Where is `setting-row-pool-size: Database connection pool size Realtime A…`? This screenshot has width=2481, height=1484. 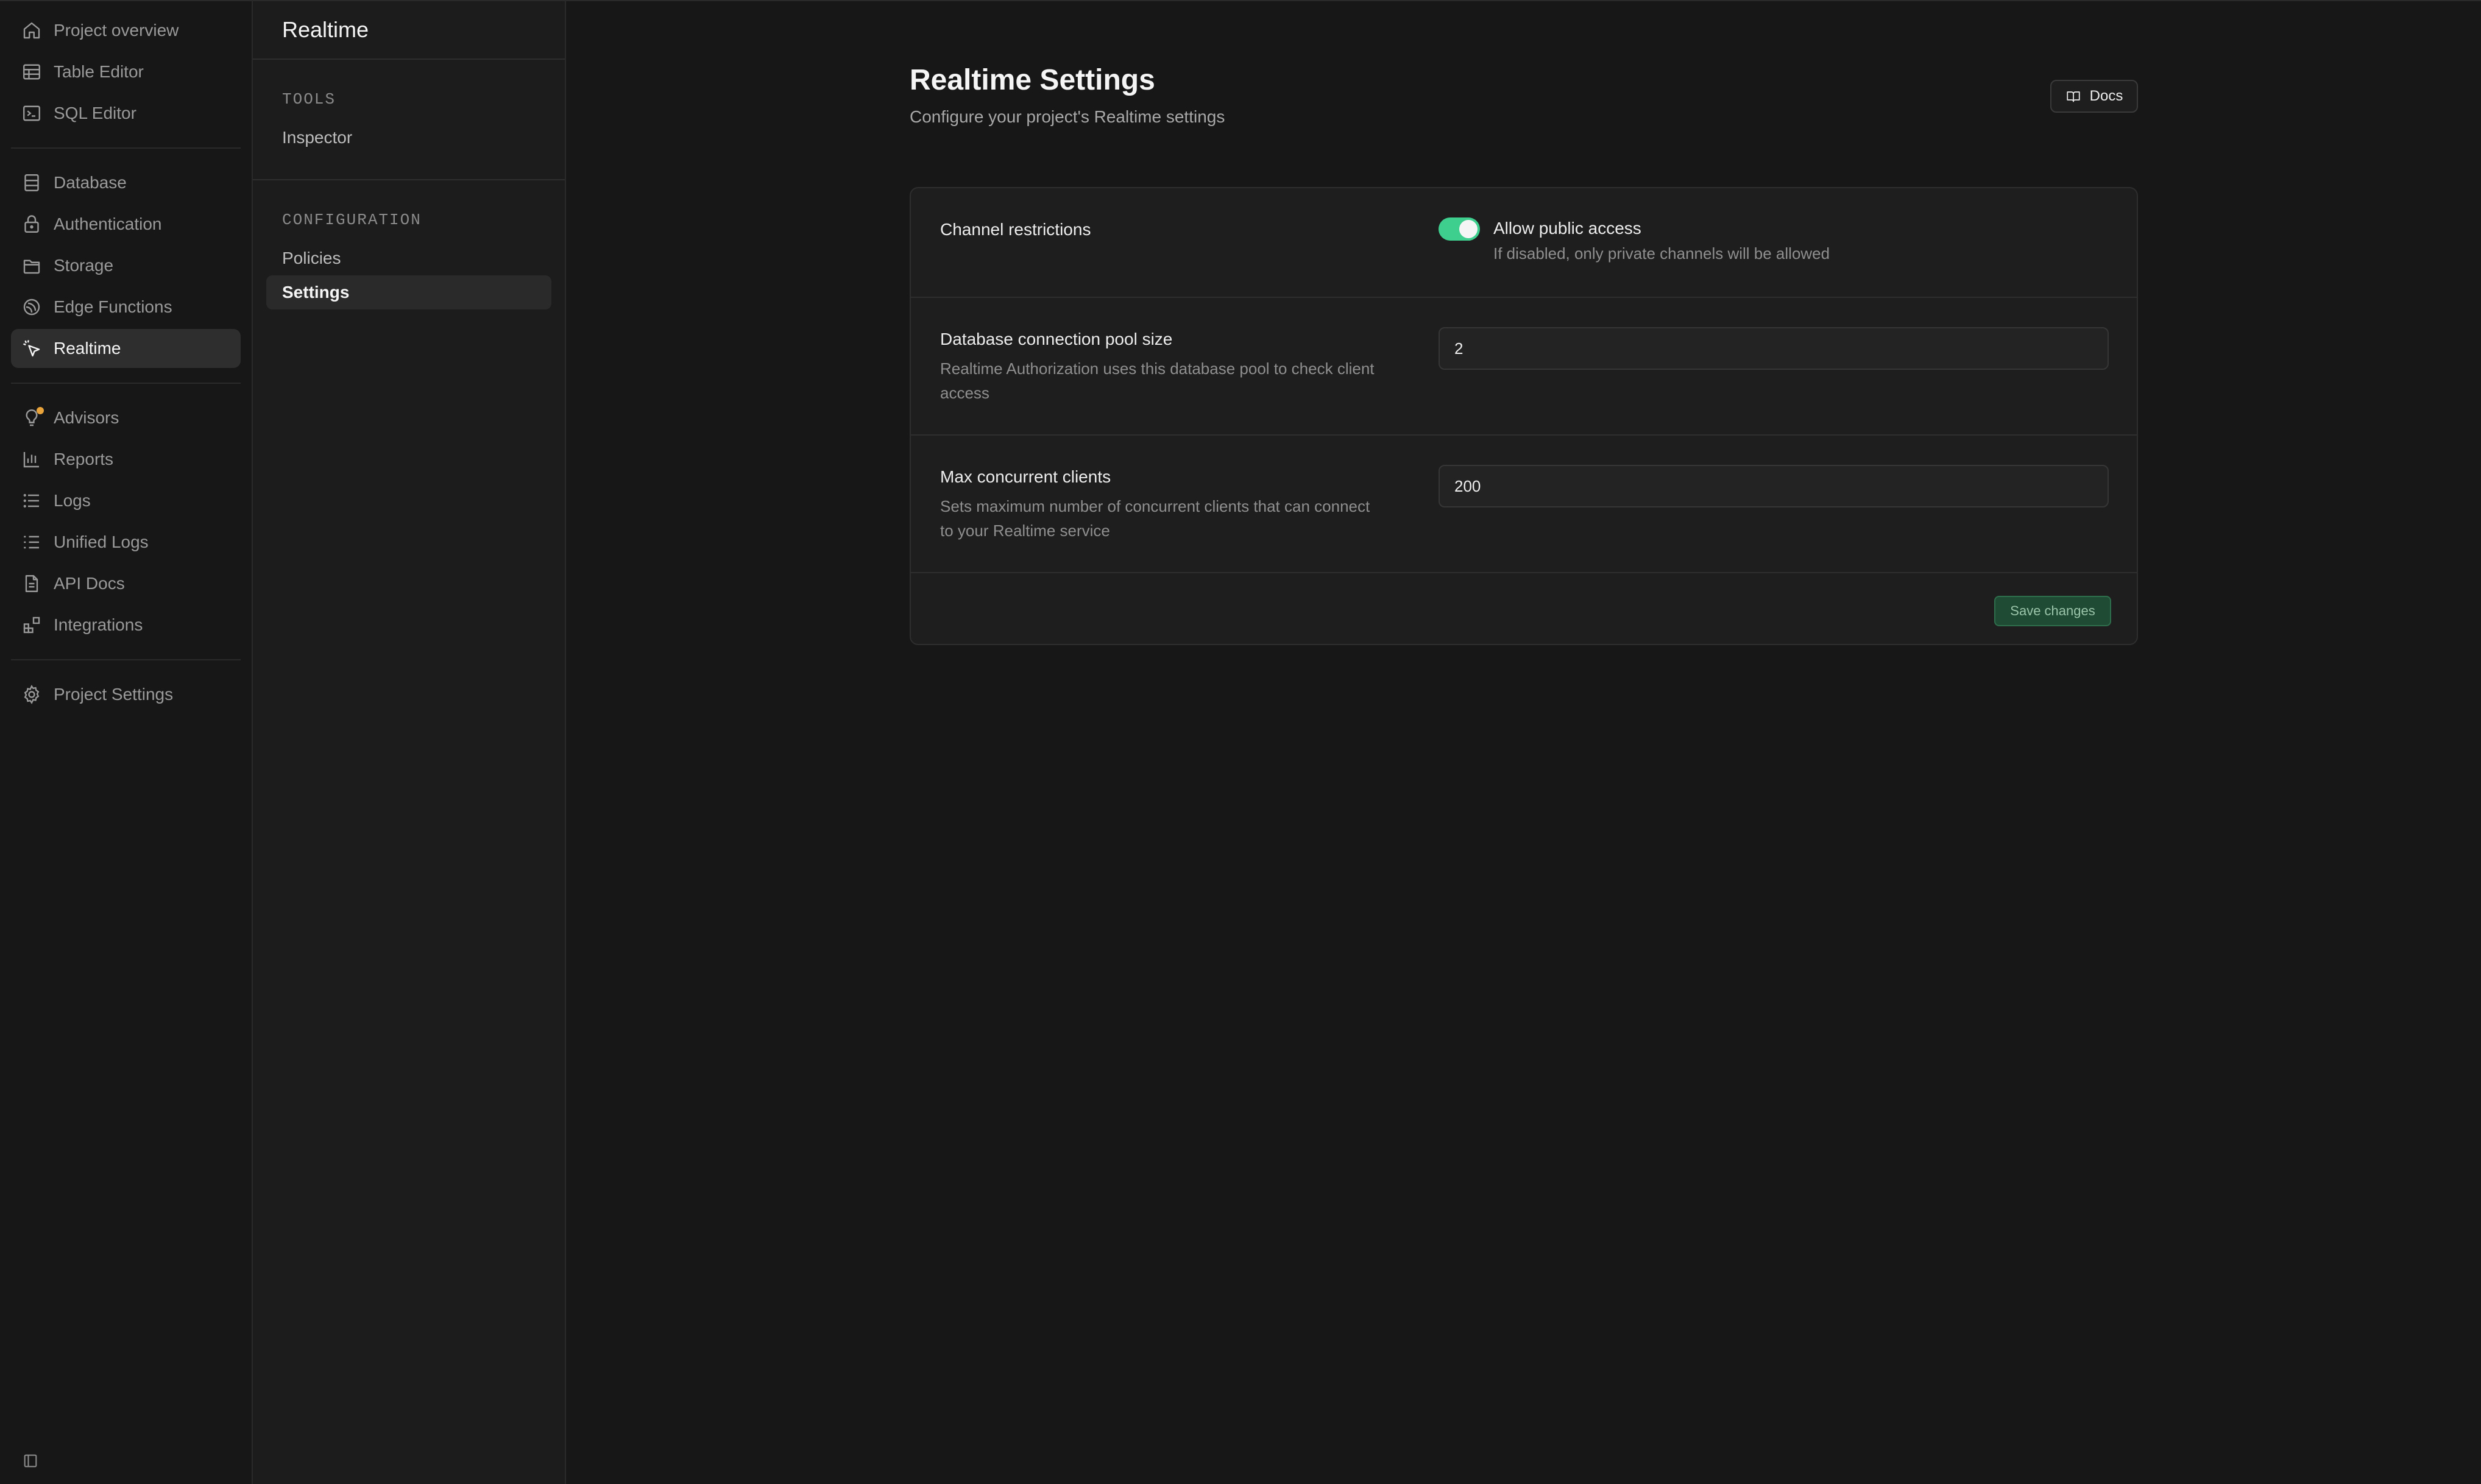
setting-row-pool-size: Database connection pool size Realtime A… is located at coordinates (1524, 367).